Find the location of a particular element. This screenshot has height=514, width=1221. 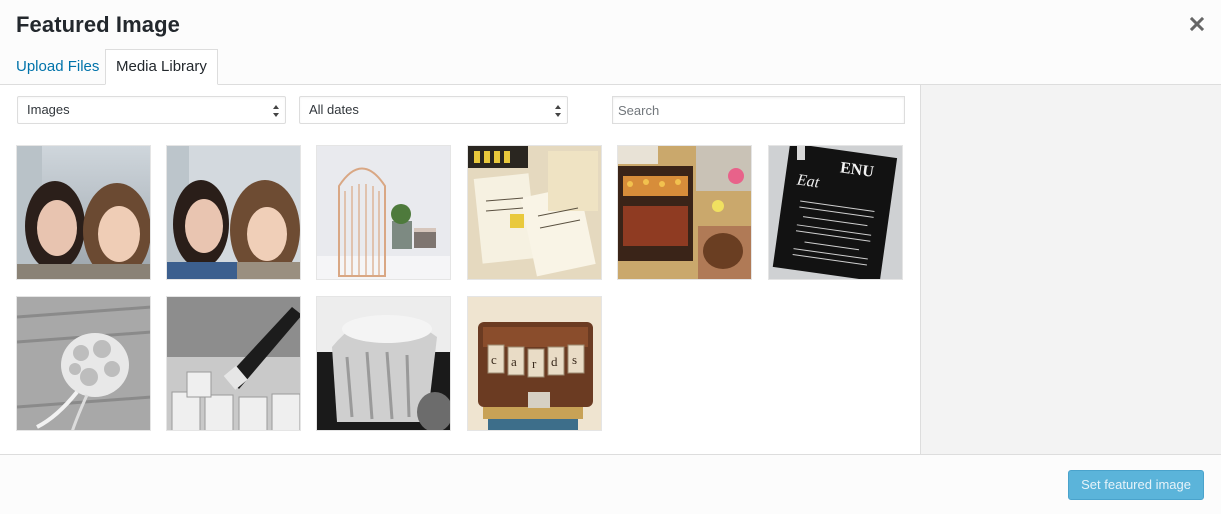

media-router-tabs: Upload Files Media Library is located at coordinates (610, 67).